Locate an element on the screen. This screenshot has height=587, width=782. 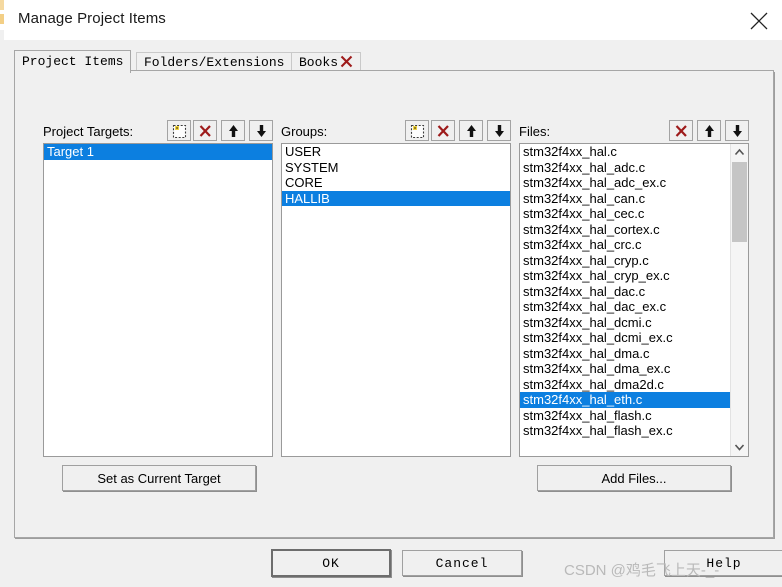
project-targets-label: Project Targets: is located at coordinates (88, 131).